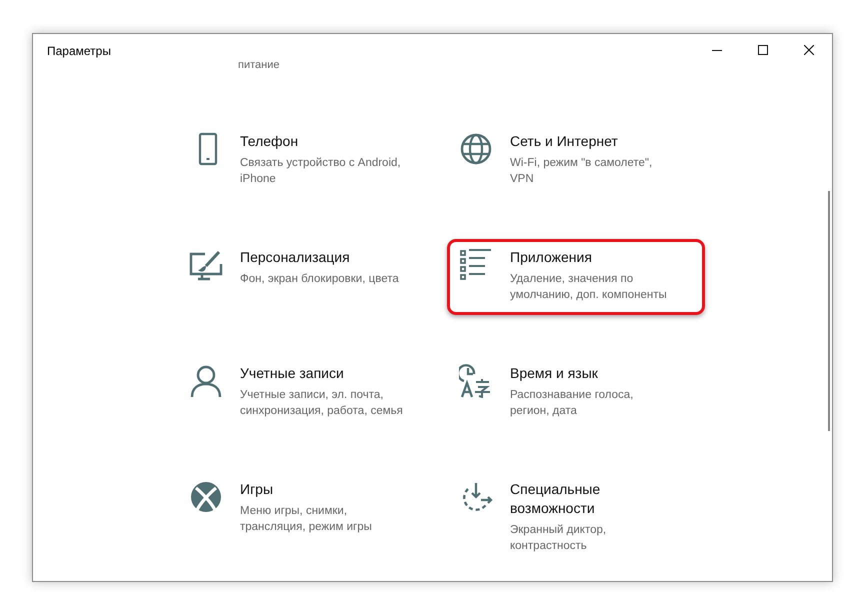 Image resolution: width=866 pixels, height=615 pixels. What do you see at coordinates (319, 279) in the screenshot?
I see `category-description: Фон, экран блокировки, цвета` at bounding box center [319, 279].